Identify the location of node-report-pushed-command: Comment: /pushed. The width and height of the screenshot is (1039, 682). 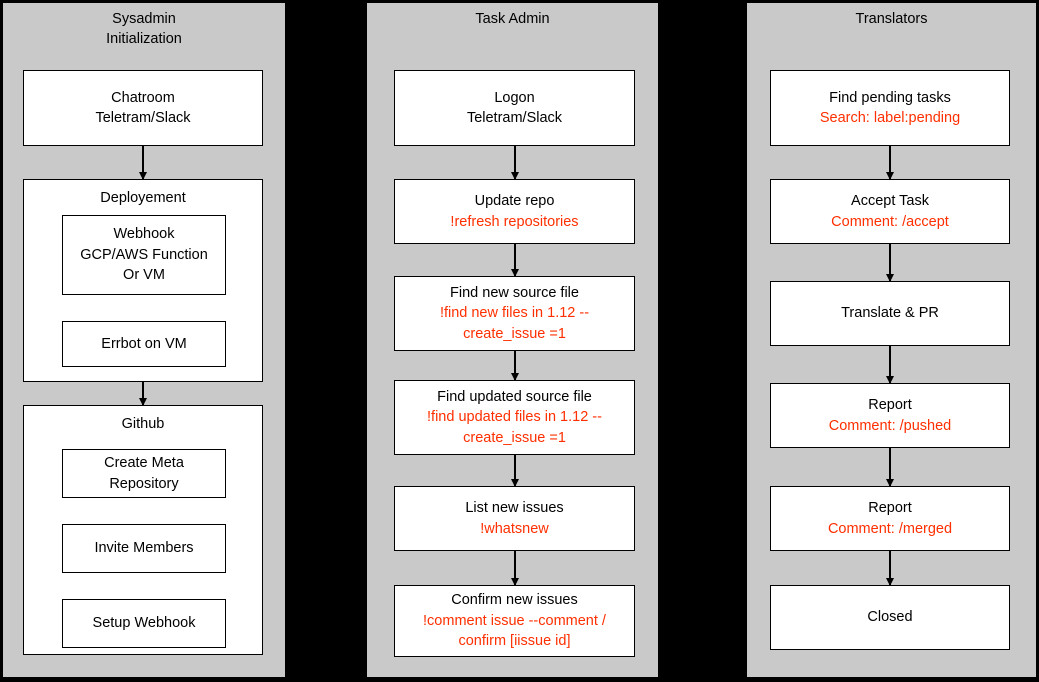
(890, 425).